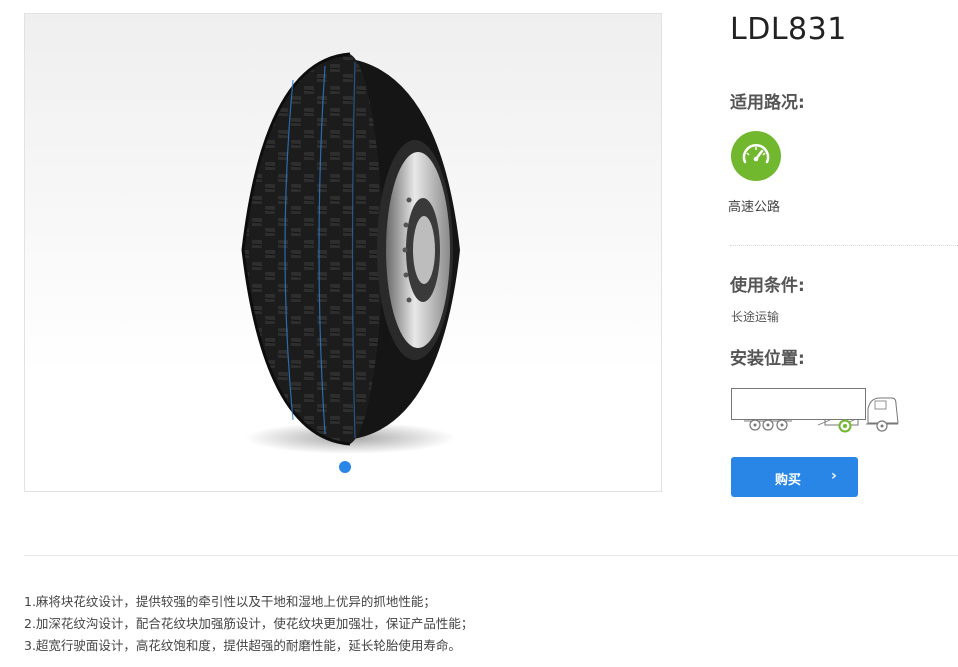 This screenshot has width=958, height=667. I want to click on feature-item: 3.超宽行驶面设计，高花纹饱和度，提供超强的耐磨性能，延长轮胎使用寿命。, so click(242, 645).